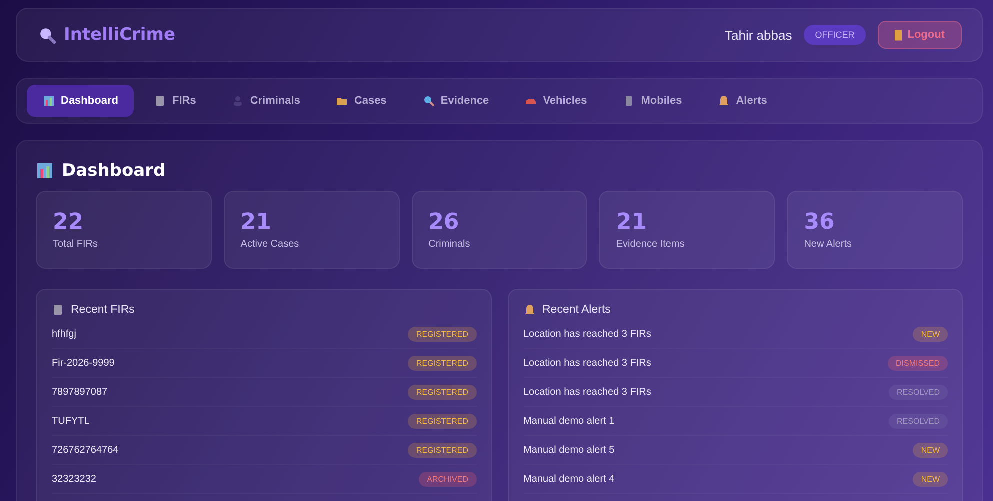  I want to click on role-badge: OFFICER, so click(835, 35).